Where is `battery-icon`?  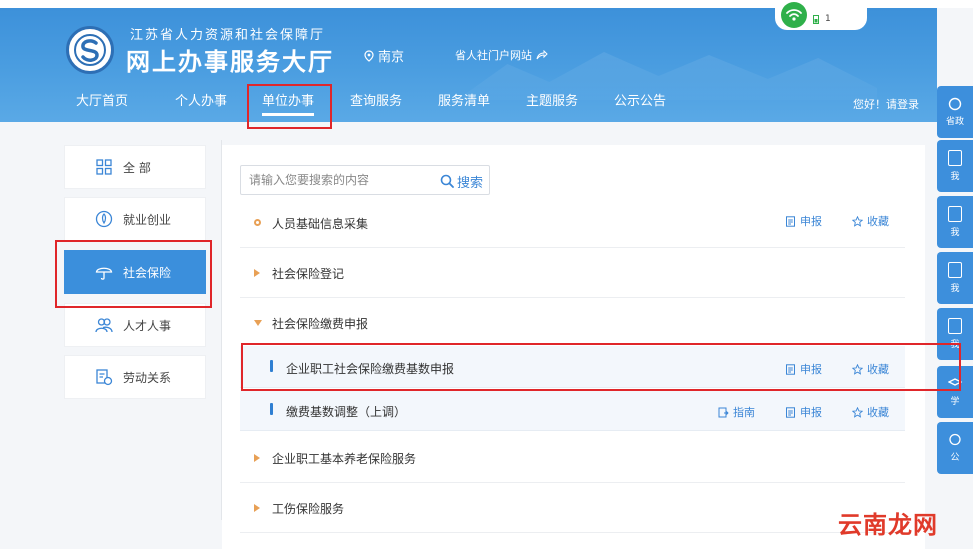 battery-icon is located at coordinates (816, 19).